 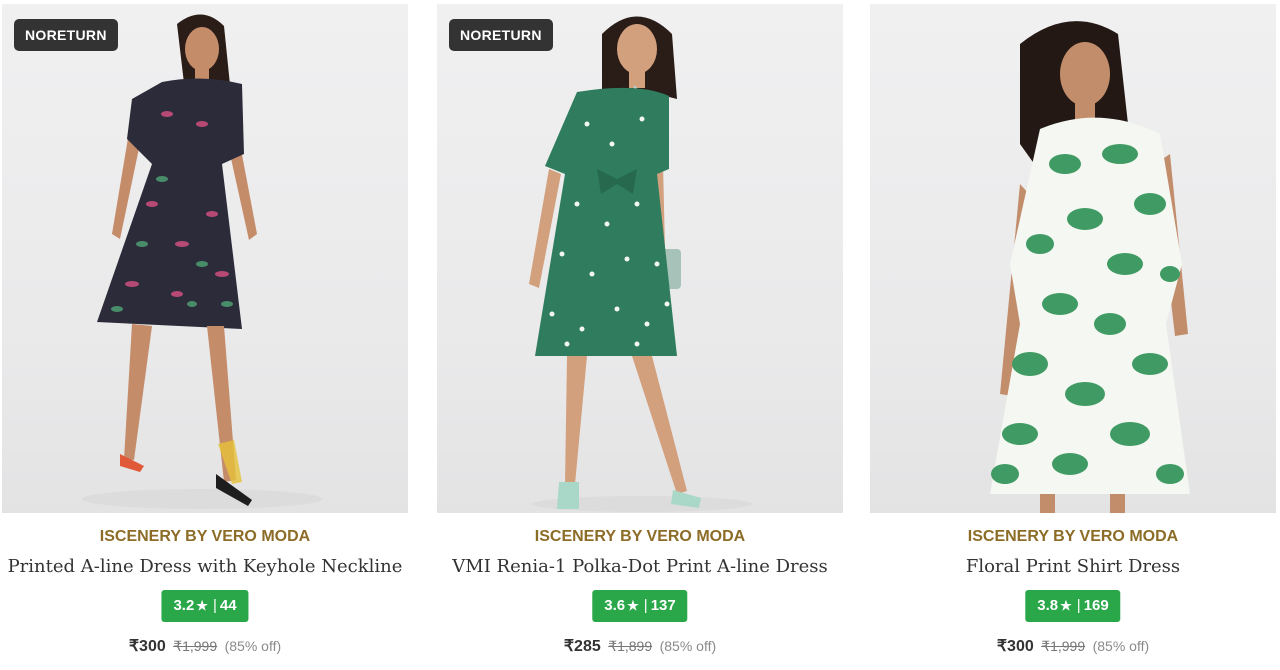 I want to click on review-count: 44, so click(x=228, y=605).